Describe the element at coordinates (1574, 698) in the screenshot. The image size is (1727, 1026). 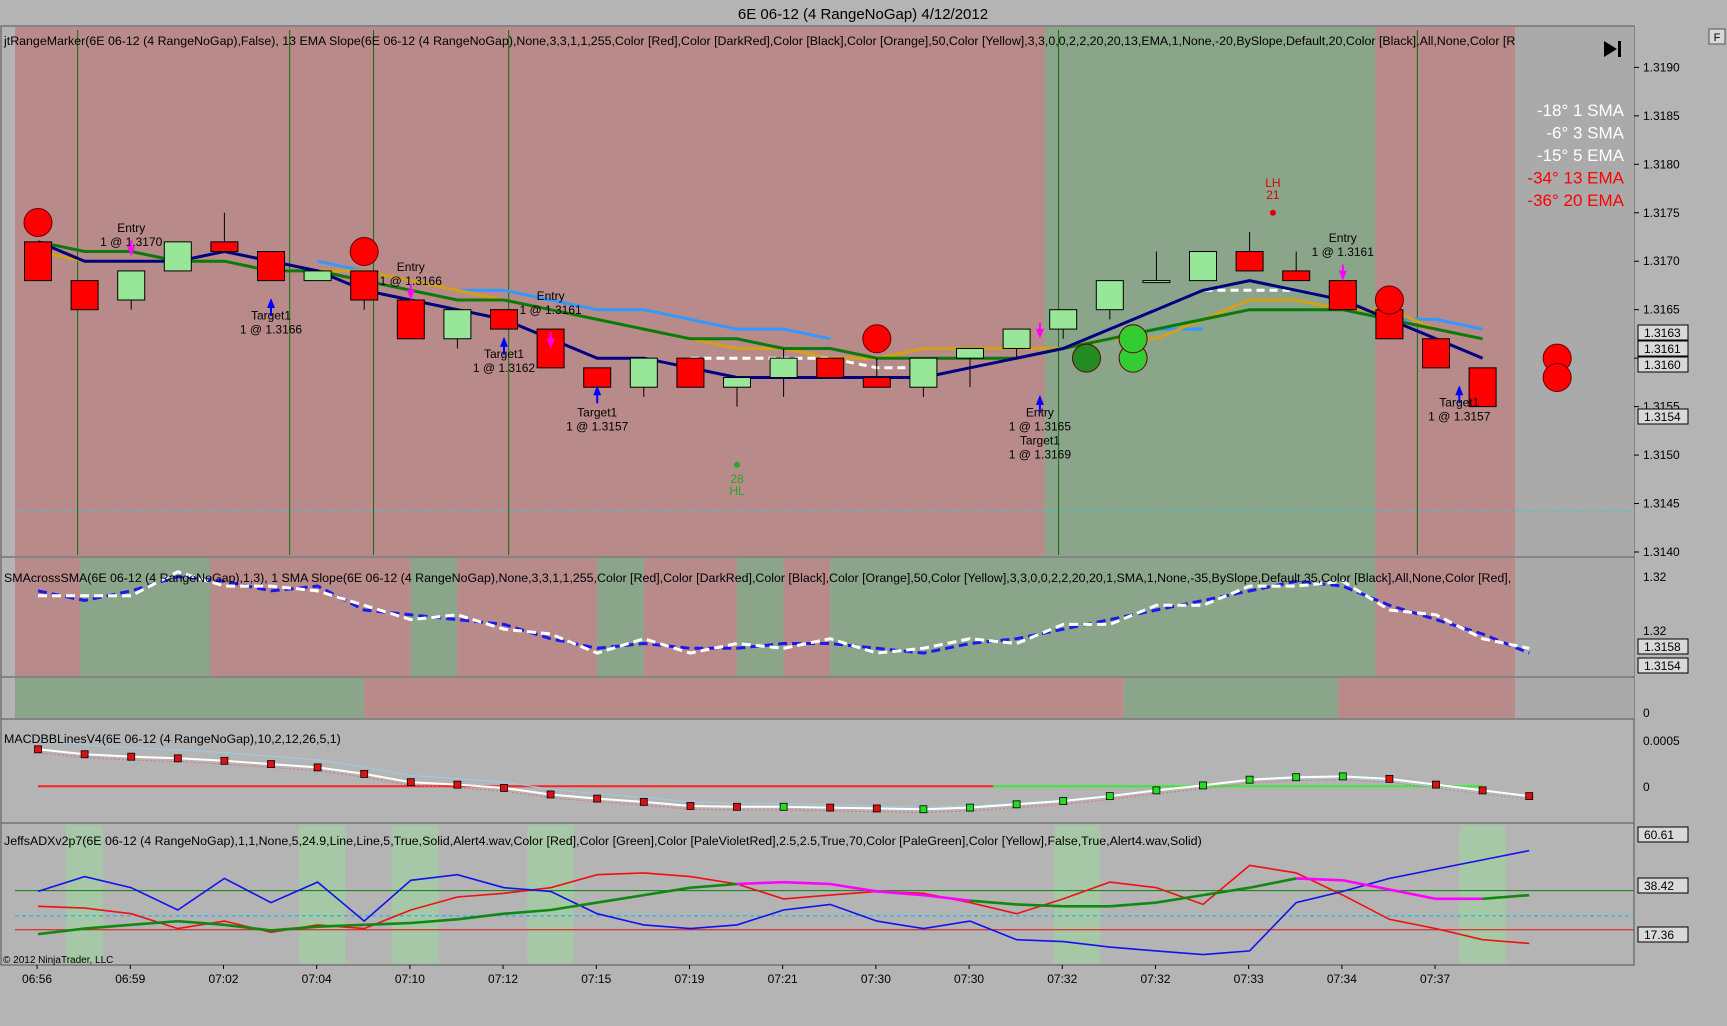
I see `strip-zone-gray` at that location.